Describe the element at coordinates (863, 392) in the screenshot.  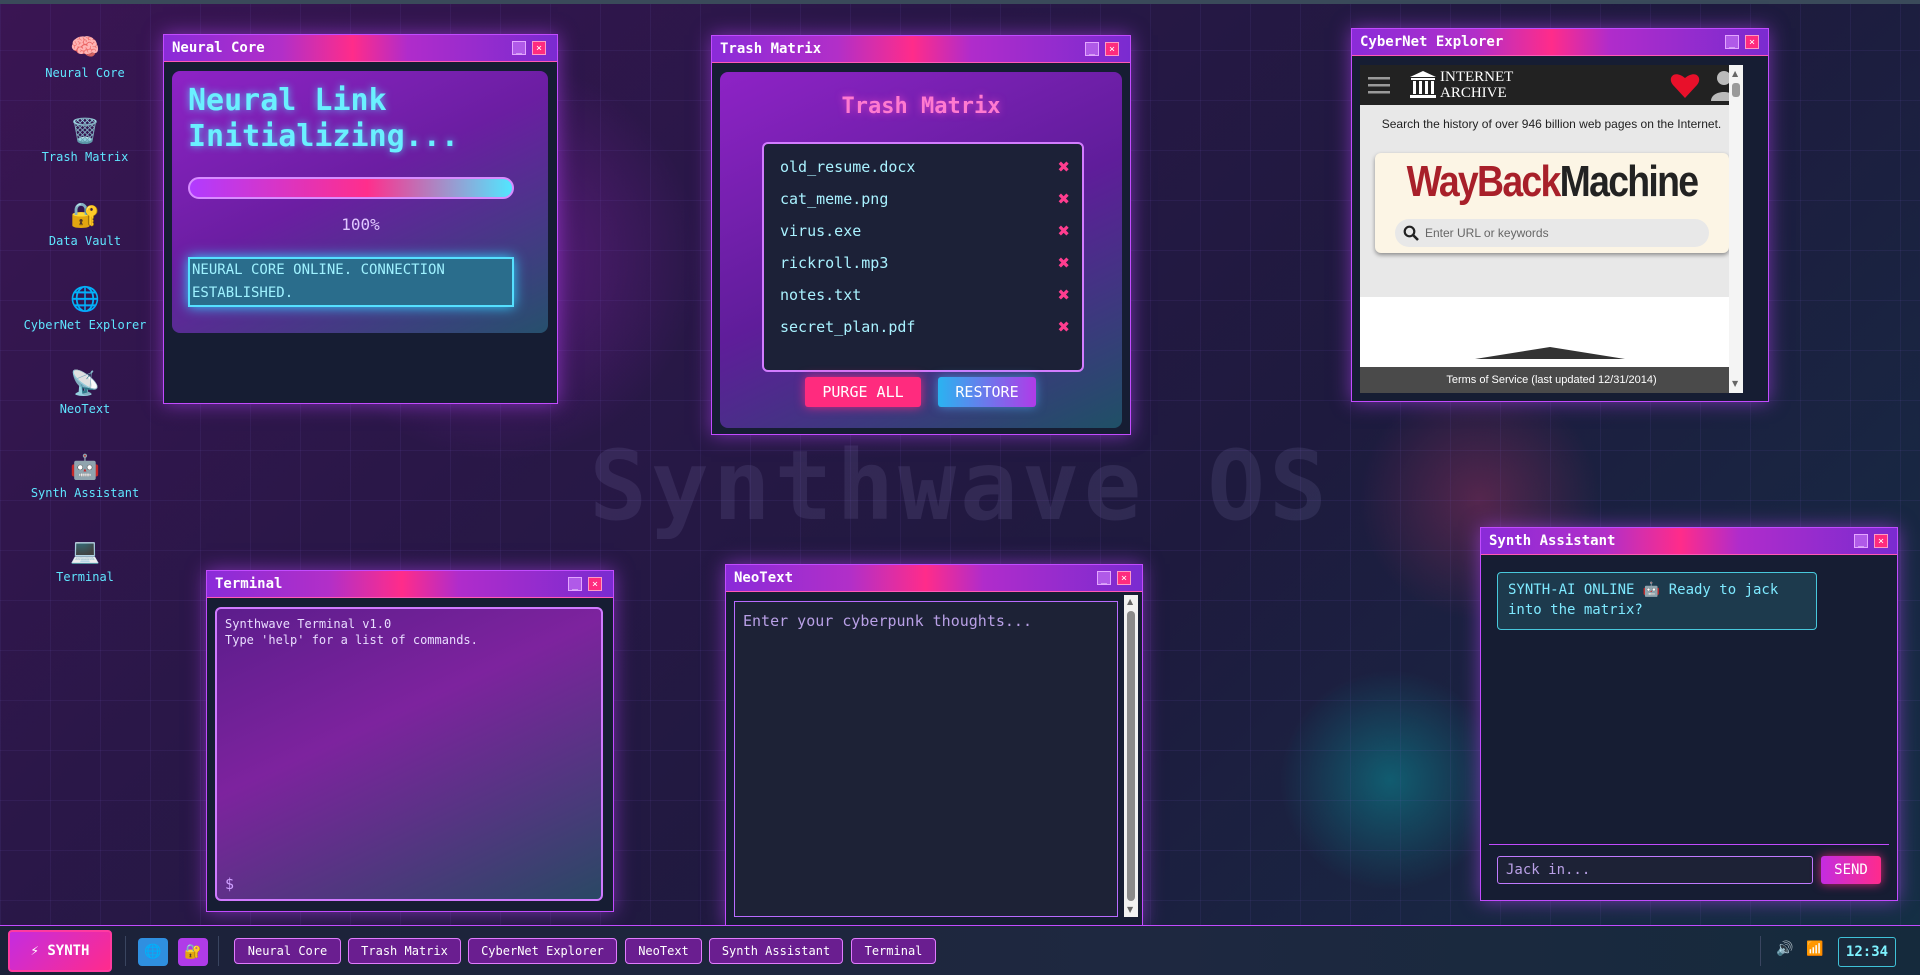
I see `purge-all-button: PURGE ALL` at that location.